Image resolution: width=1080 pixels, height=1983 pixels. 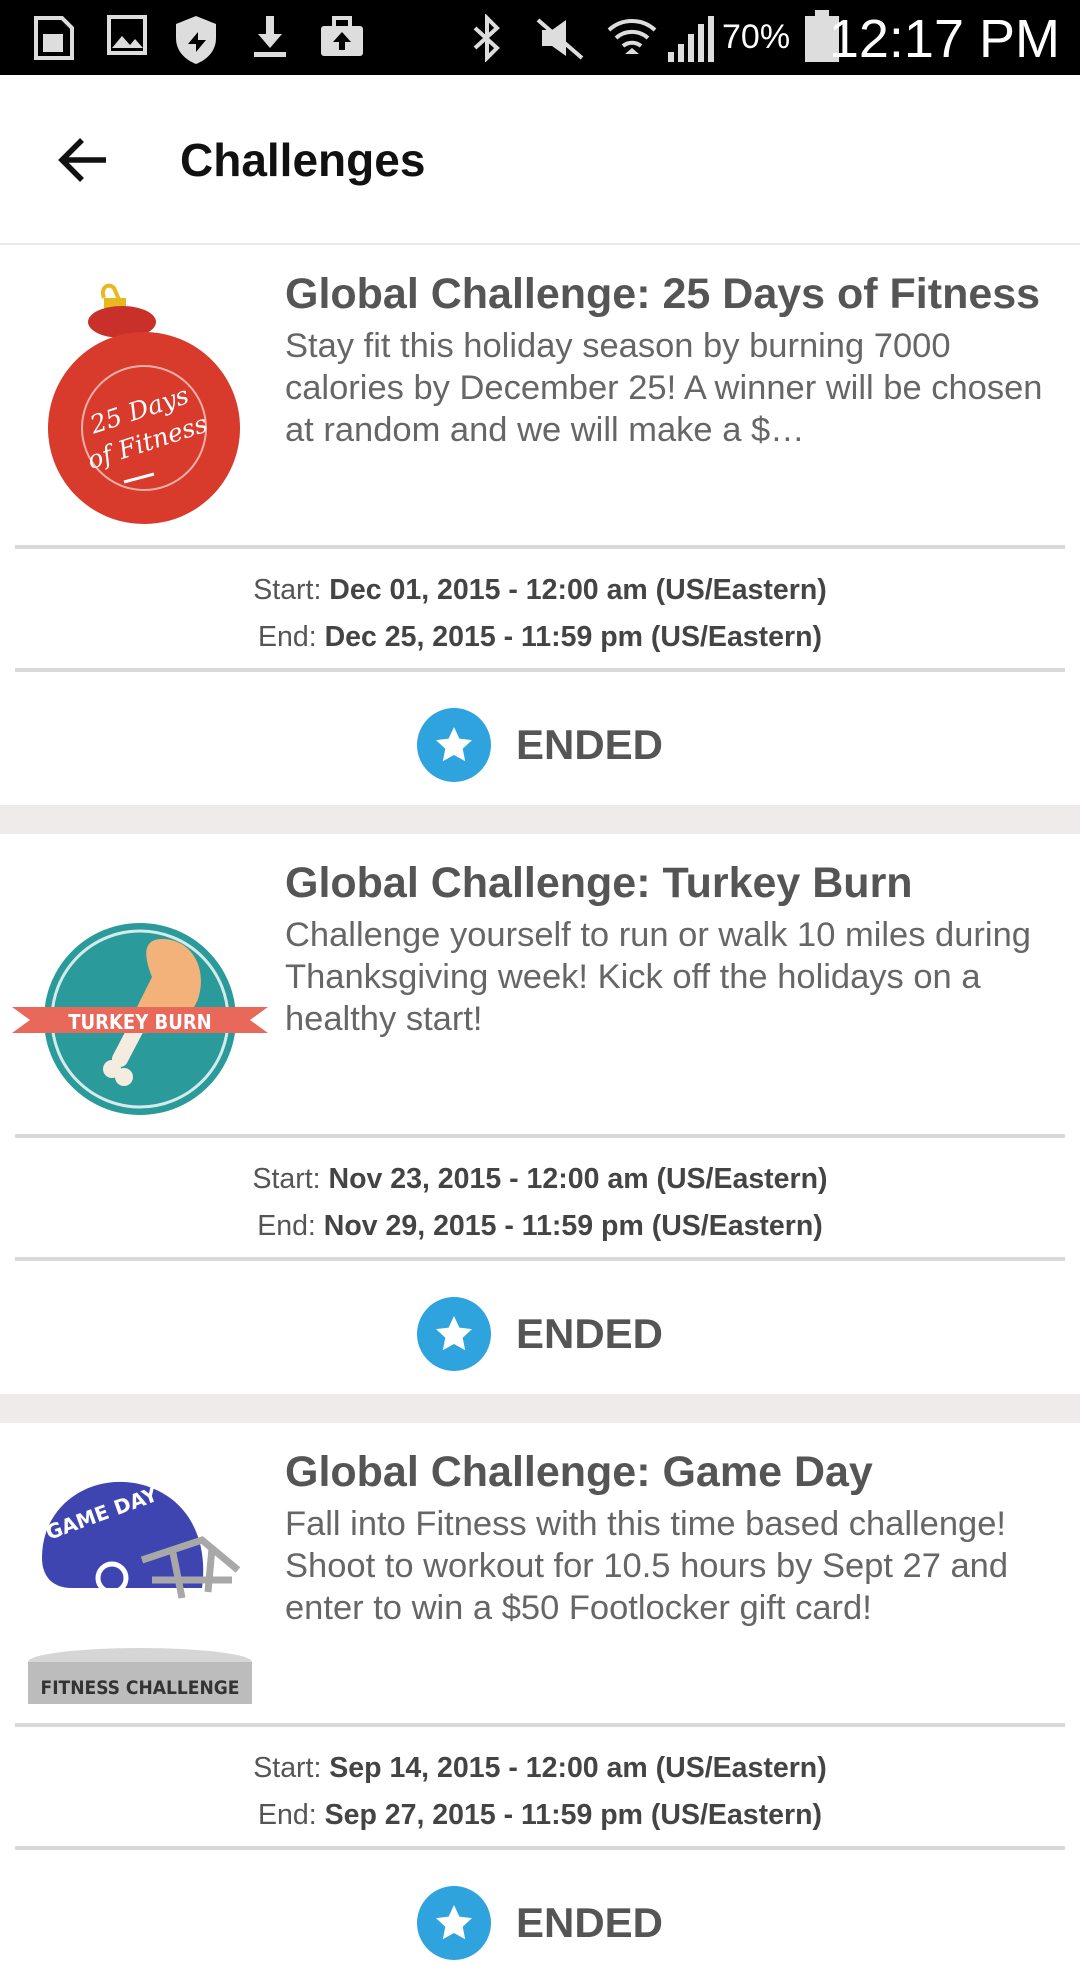 I want to click on page-title: Challenges, so click(x=303, y=160).